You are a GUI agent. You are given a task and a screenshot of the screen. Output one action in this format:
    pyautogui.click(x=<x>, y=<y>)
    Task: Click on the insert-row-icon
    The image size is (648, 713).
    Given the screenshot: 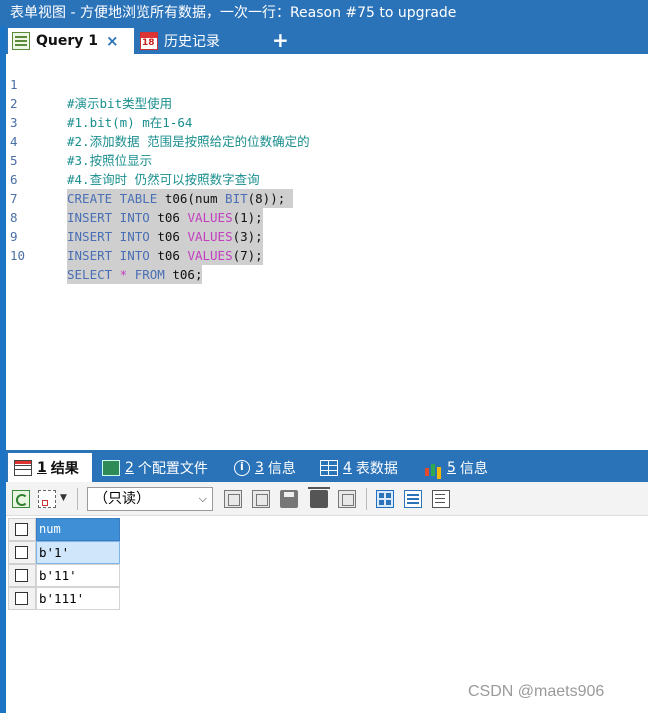 What is the action you would take?
    pyautogui.click(x=233, y=499)
    